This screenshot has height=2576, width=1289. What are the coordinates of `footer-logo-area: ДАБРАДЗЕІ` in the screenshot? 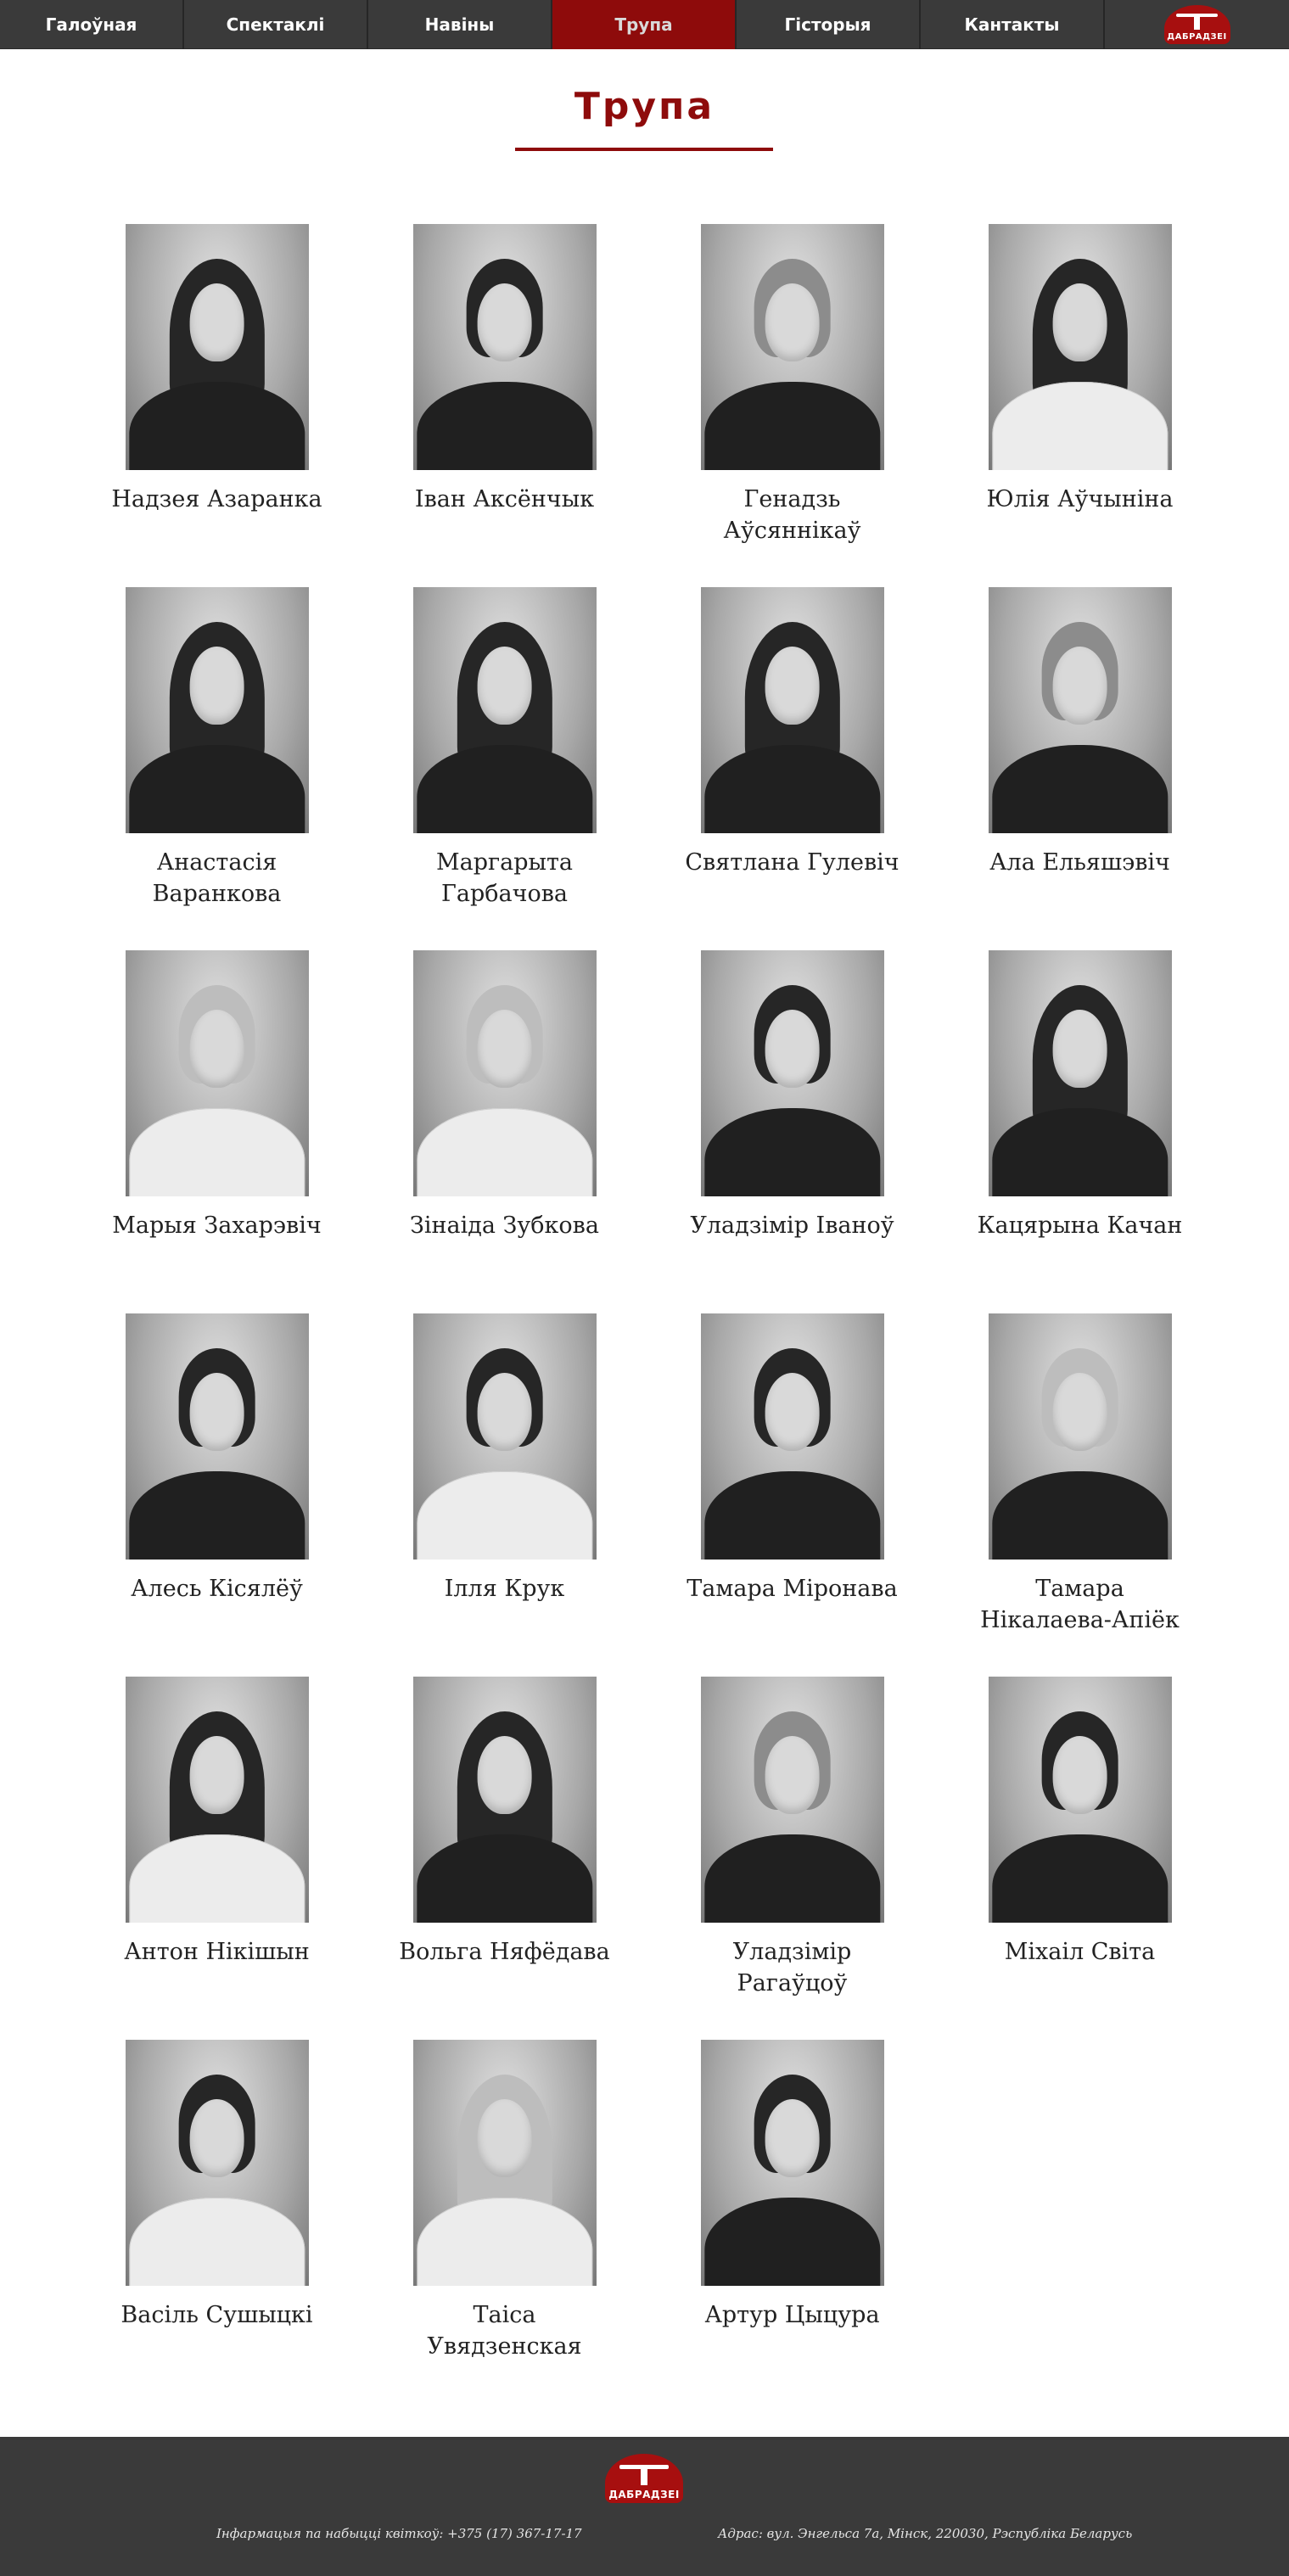 It's located at (644, 2478).